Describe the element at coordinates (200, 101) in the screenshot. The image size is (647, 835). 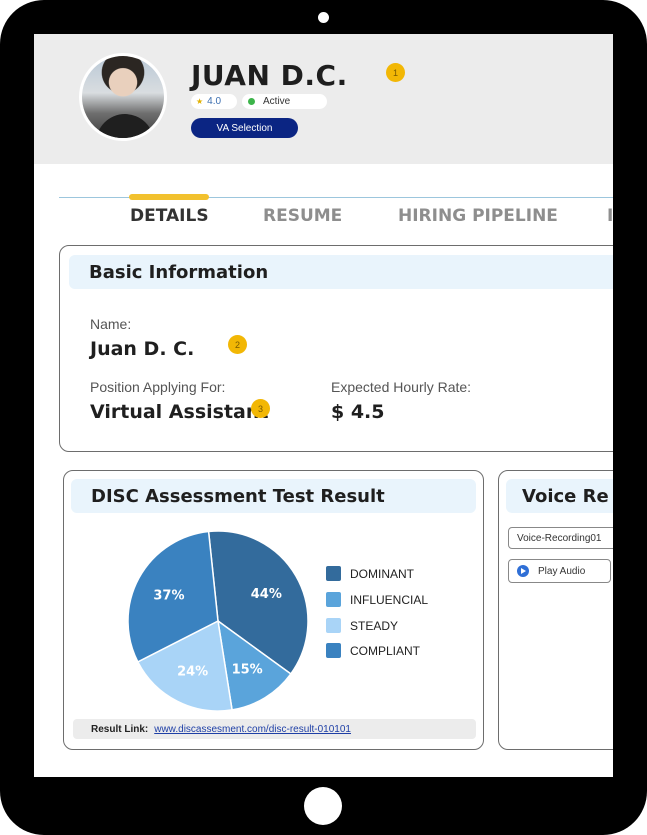
I see `star-icon: ★` at that location.